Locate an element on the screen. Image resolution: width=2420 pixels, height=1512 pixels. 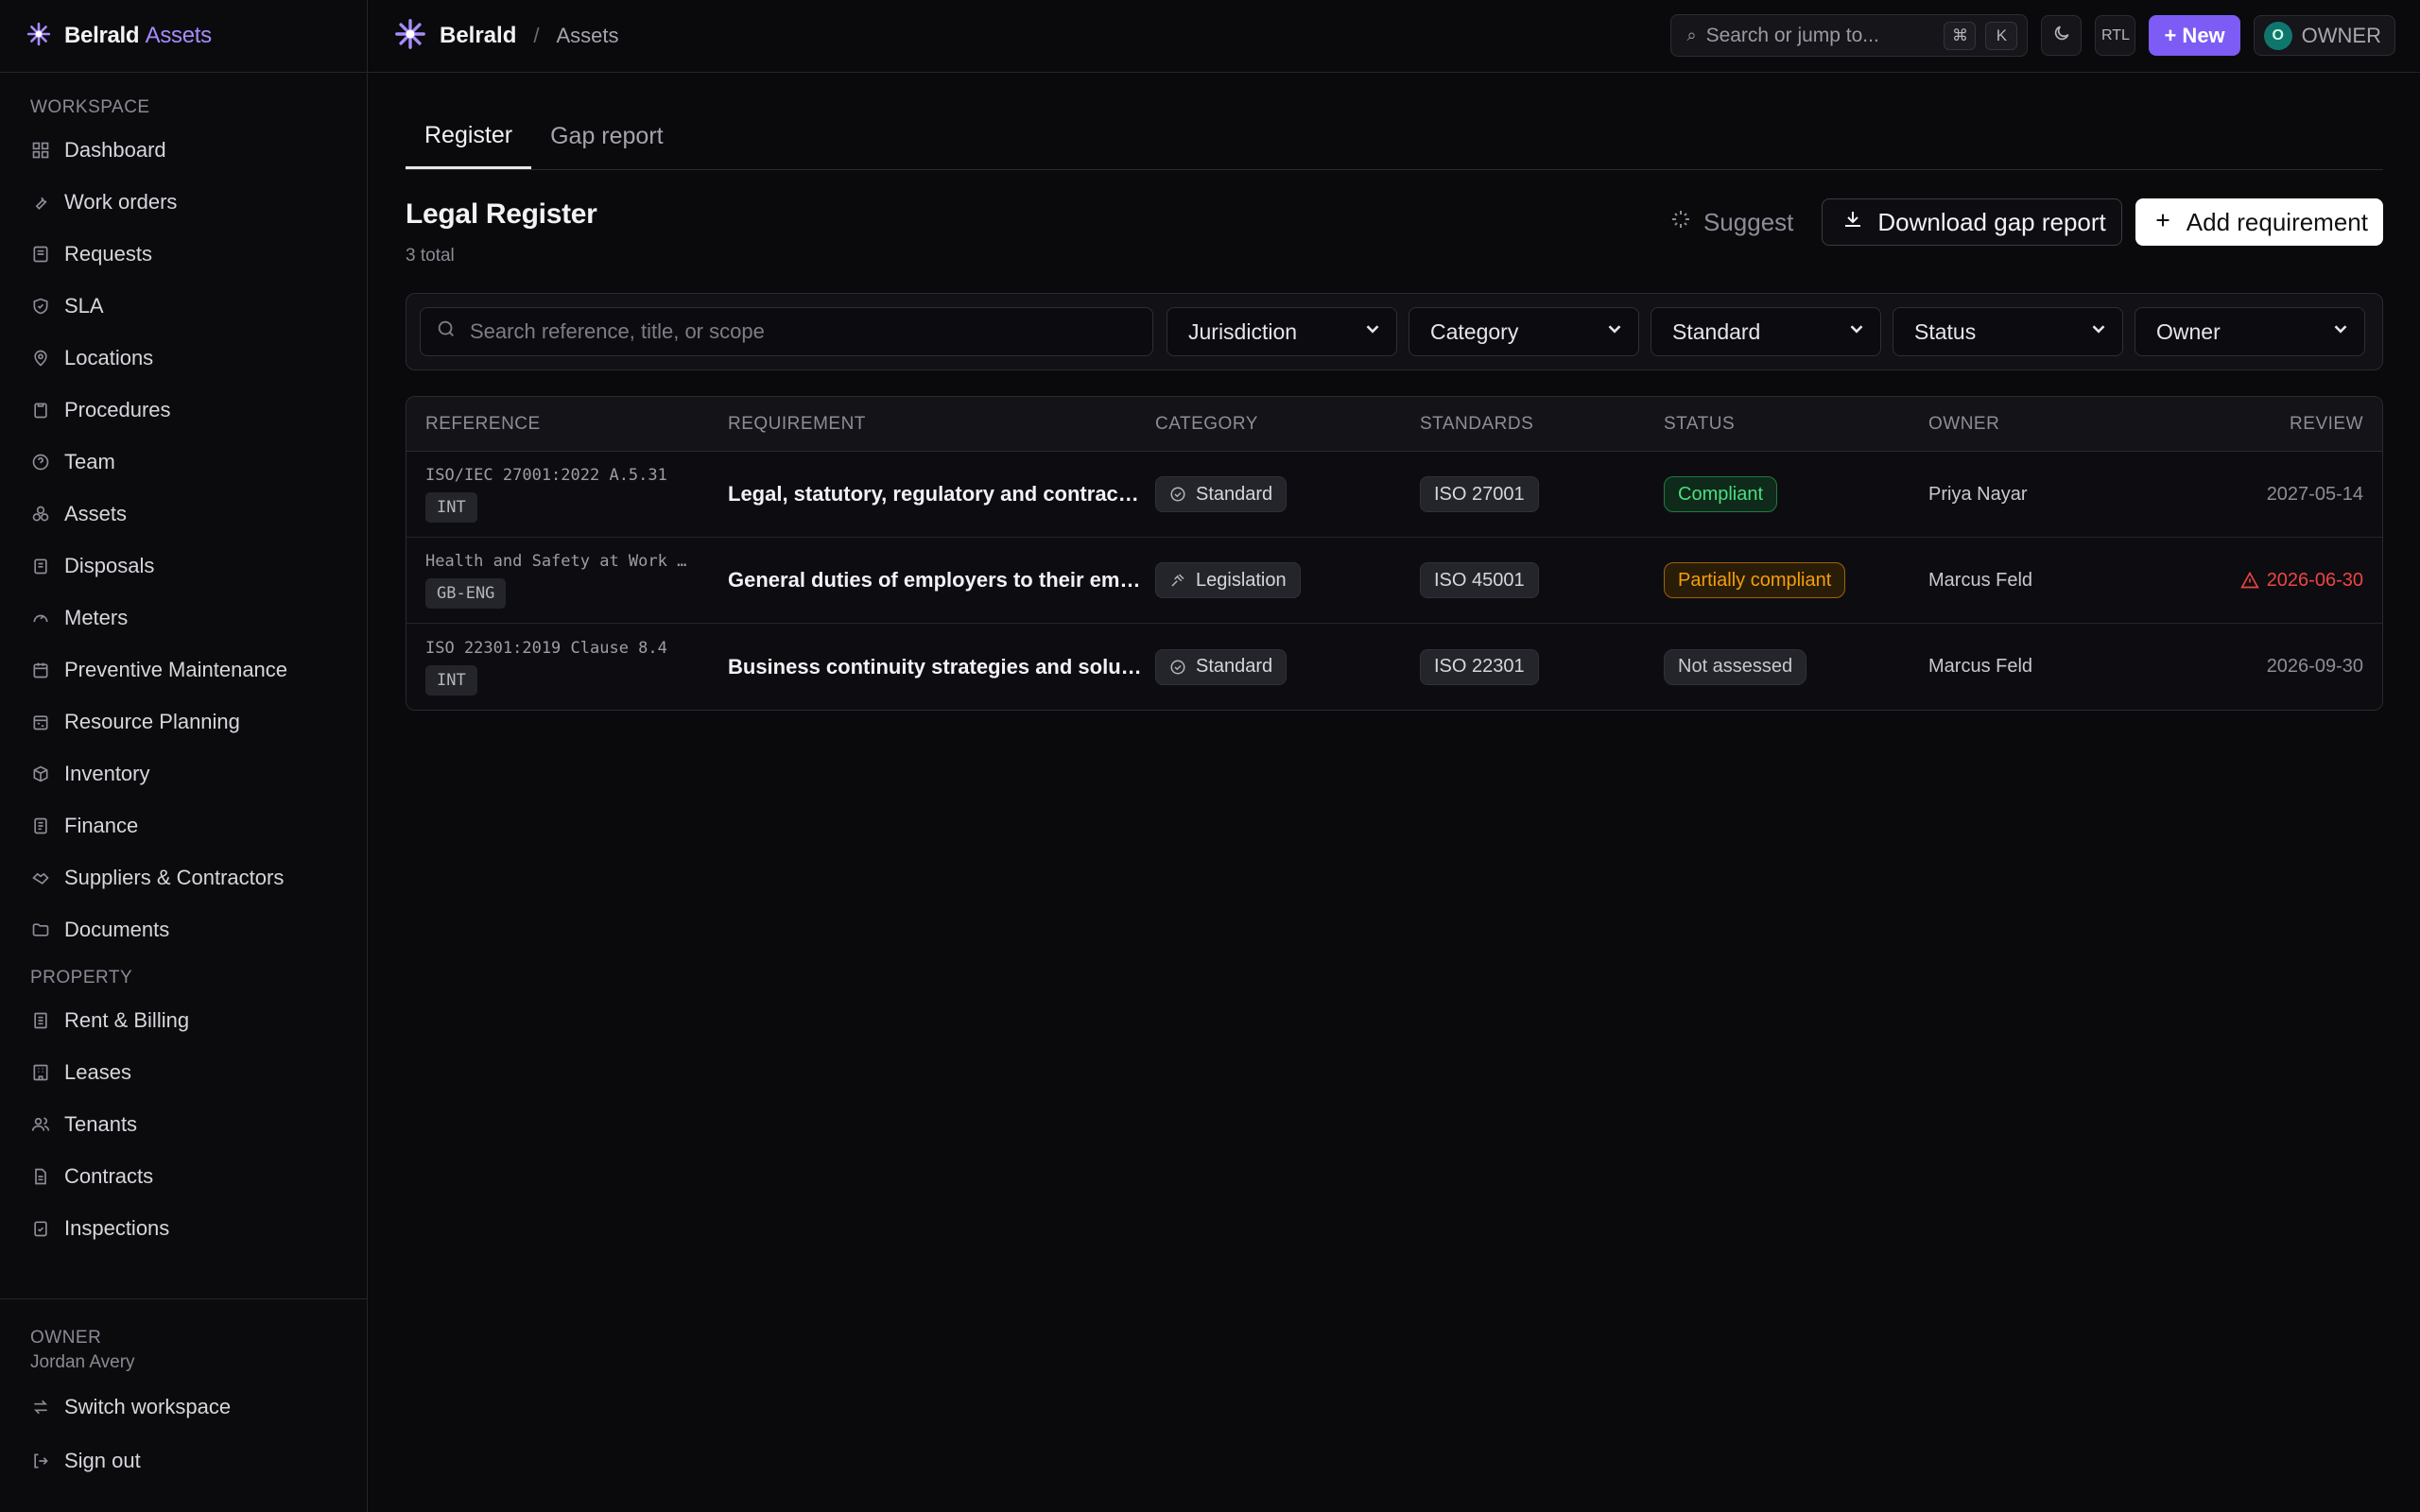
owner-cell: Priya Nayar is located at coordinates (1977, 494).